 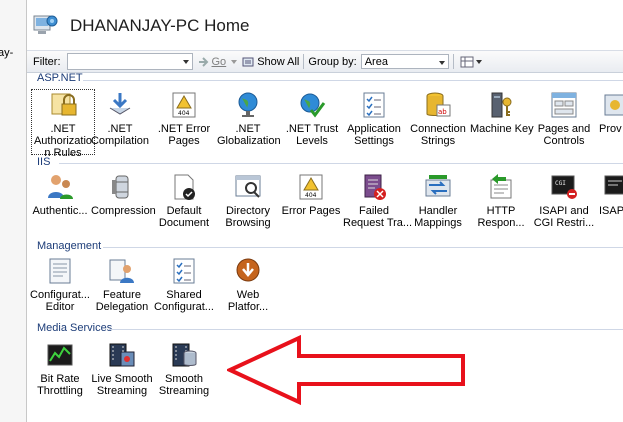 What do you see at coordinates (611, 211) in the screenshot?
I see `tile-label: ISAPI` at bounding box center [611, 211].